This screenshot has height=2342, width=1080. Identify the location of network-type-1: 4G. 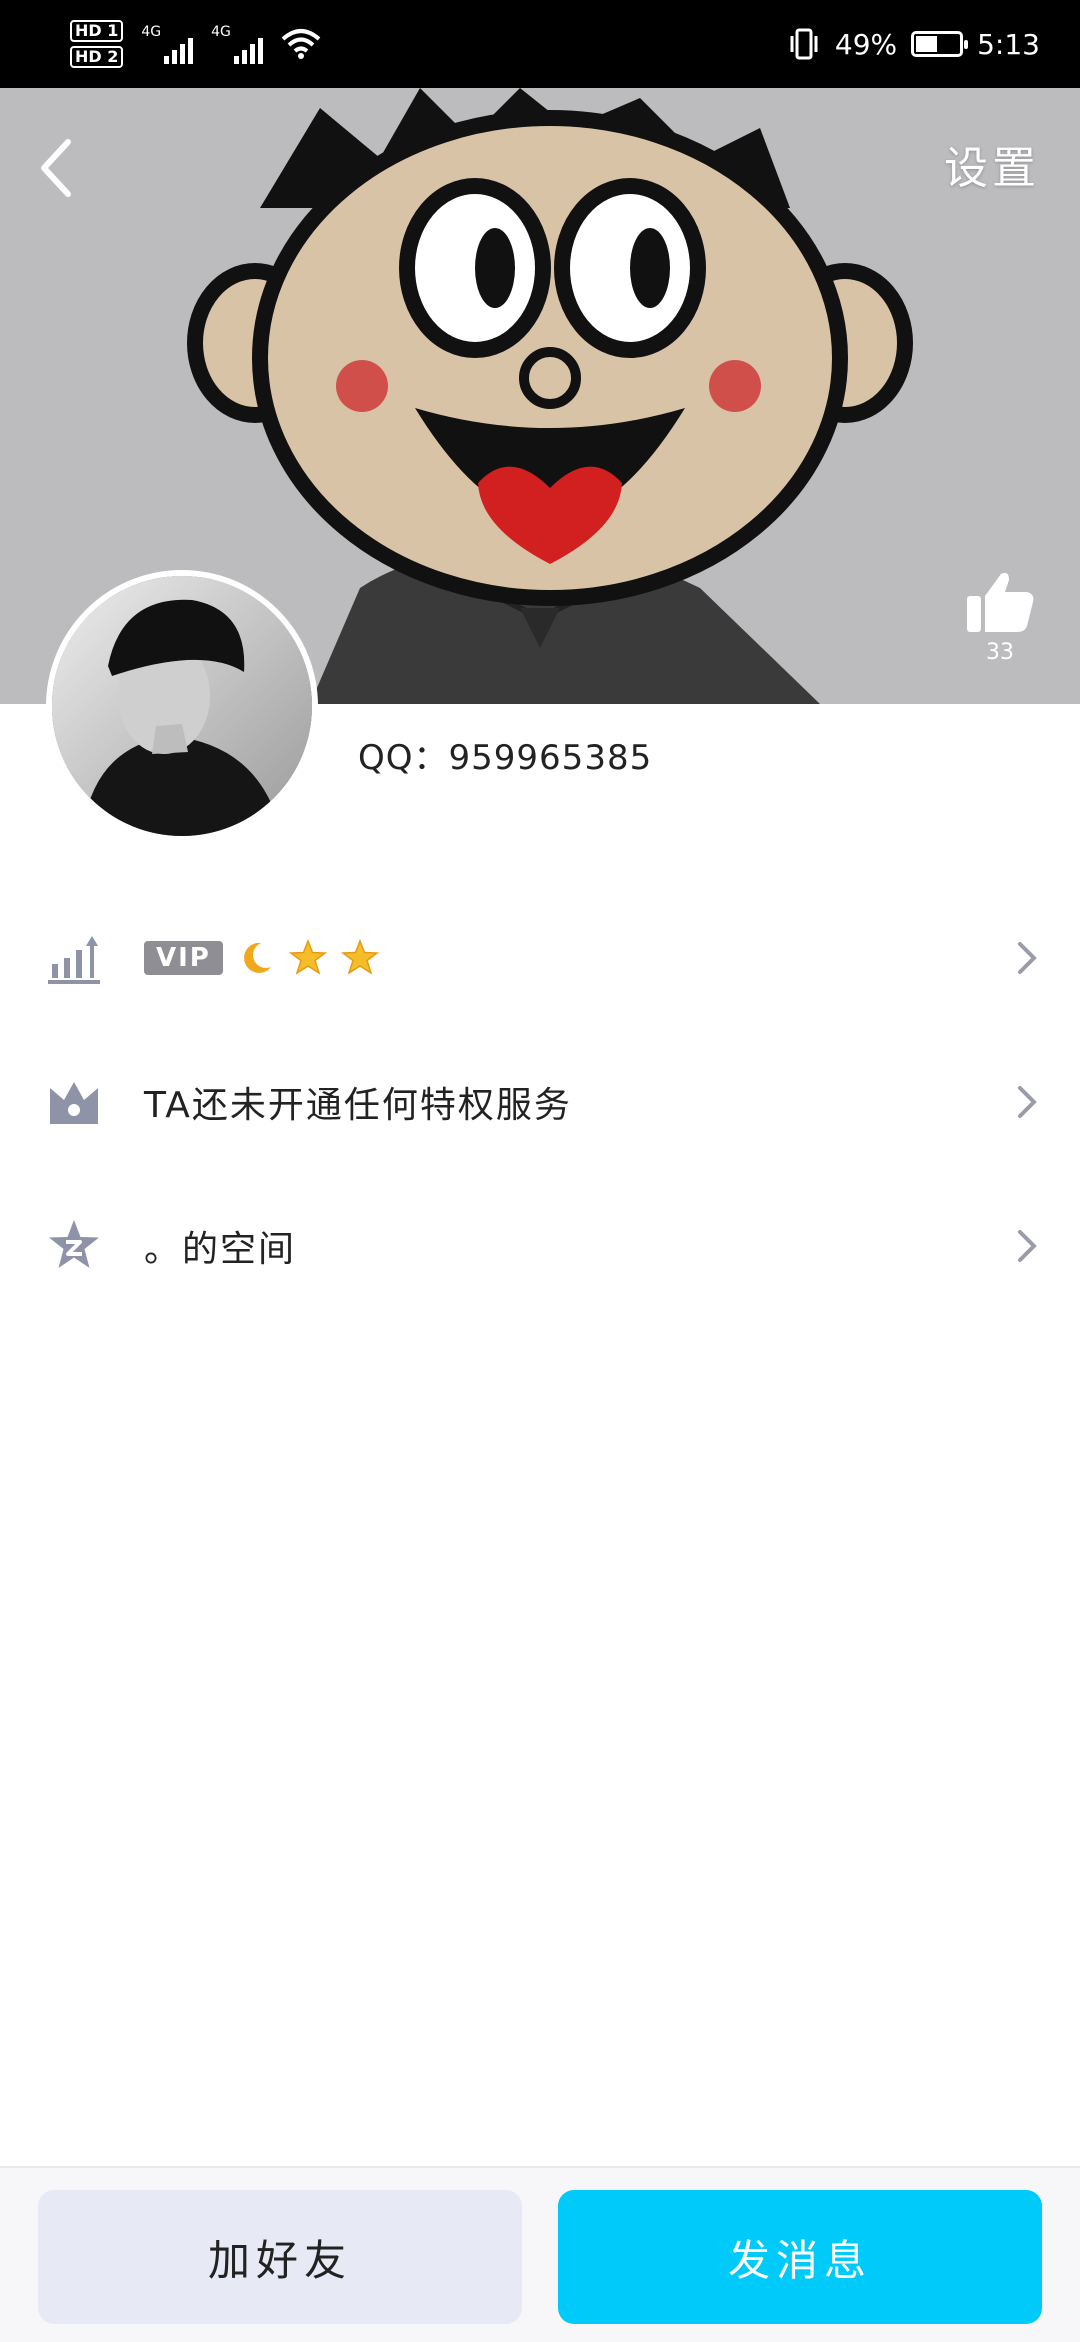
(151, 32).